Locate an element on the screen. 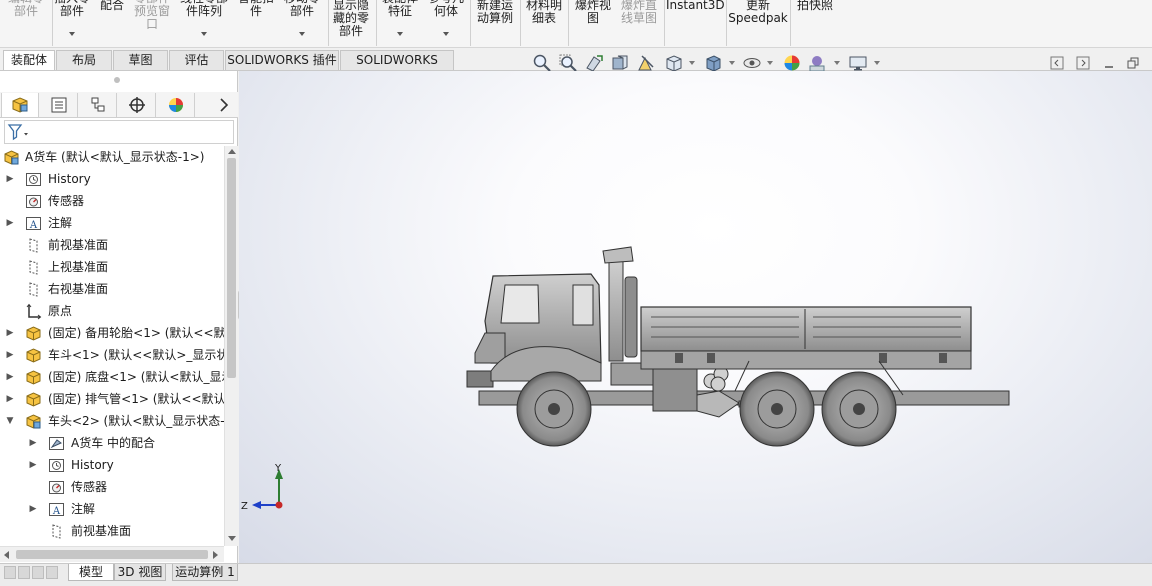 The width and height of the screenshot is (1152, 586). next-tab-icon is located at coordinates (38, 572).